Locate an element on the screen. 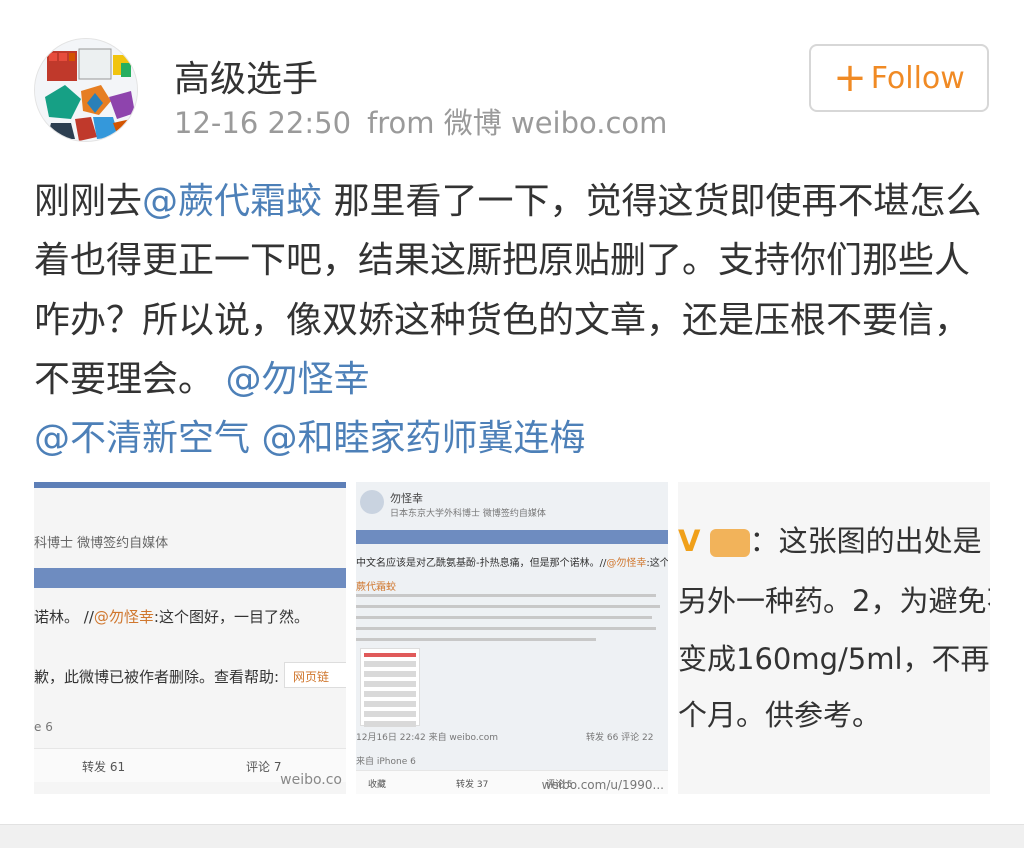 The width and height of the screenshot is (1024, 848). screenshot-comment-count: 评论 7 is located at coordinates (264, 767).